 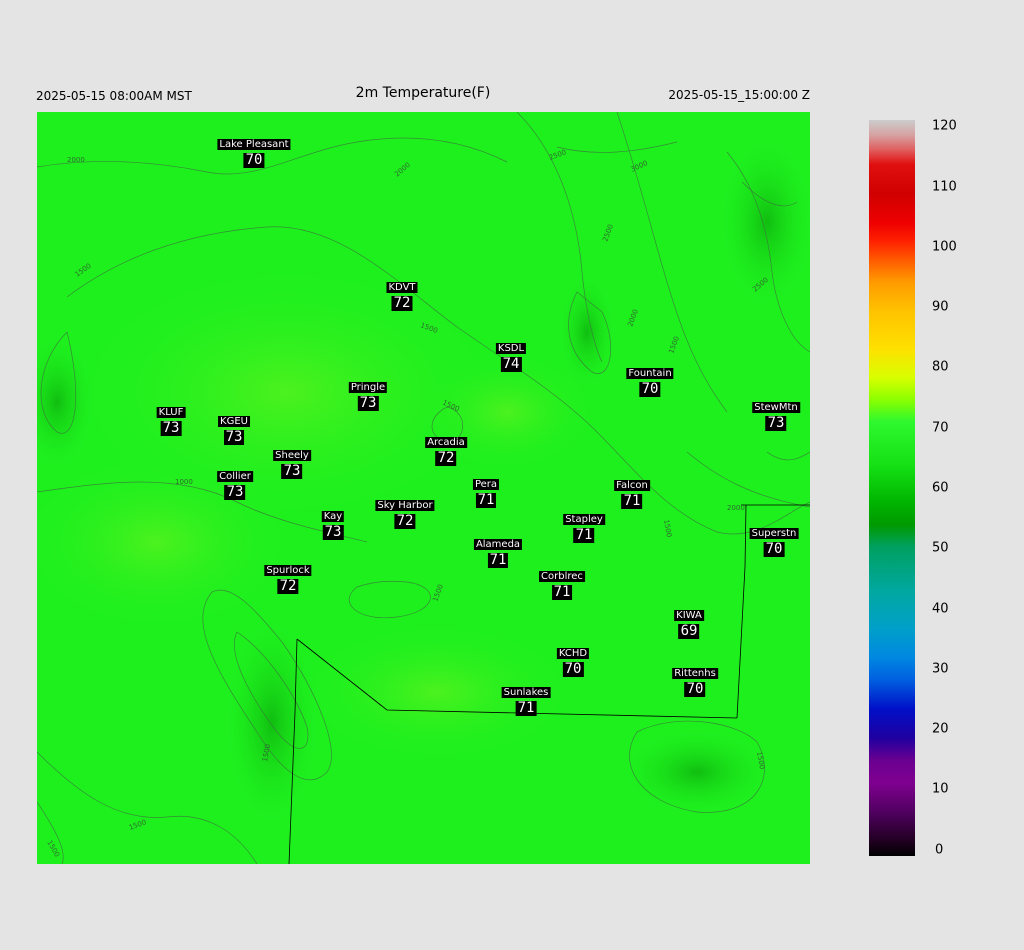 What do you see at coordinates (498, 553) in the screenshot?
I see `station-alameda: Alameda 71` at bounding box center [498, 553].